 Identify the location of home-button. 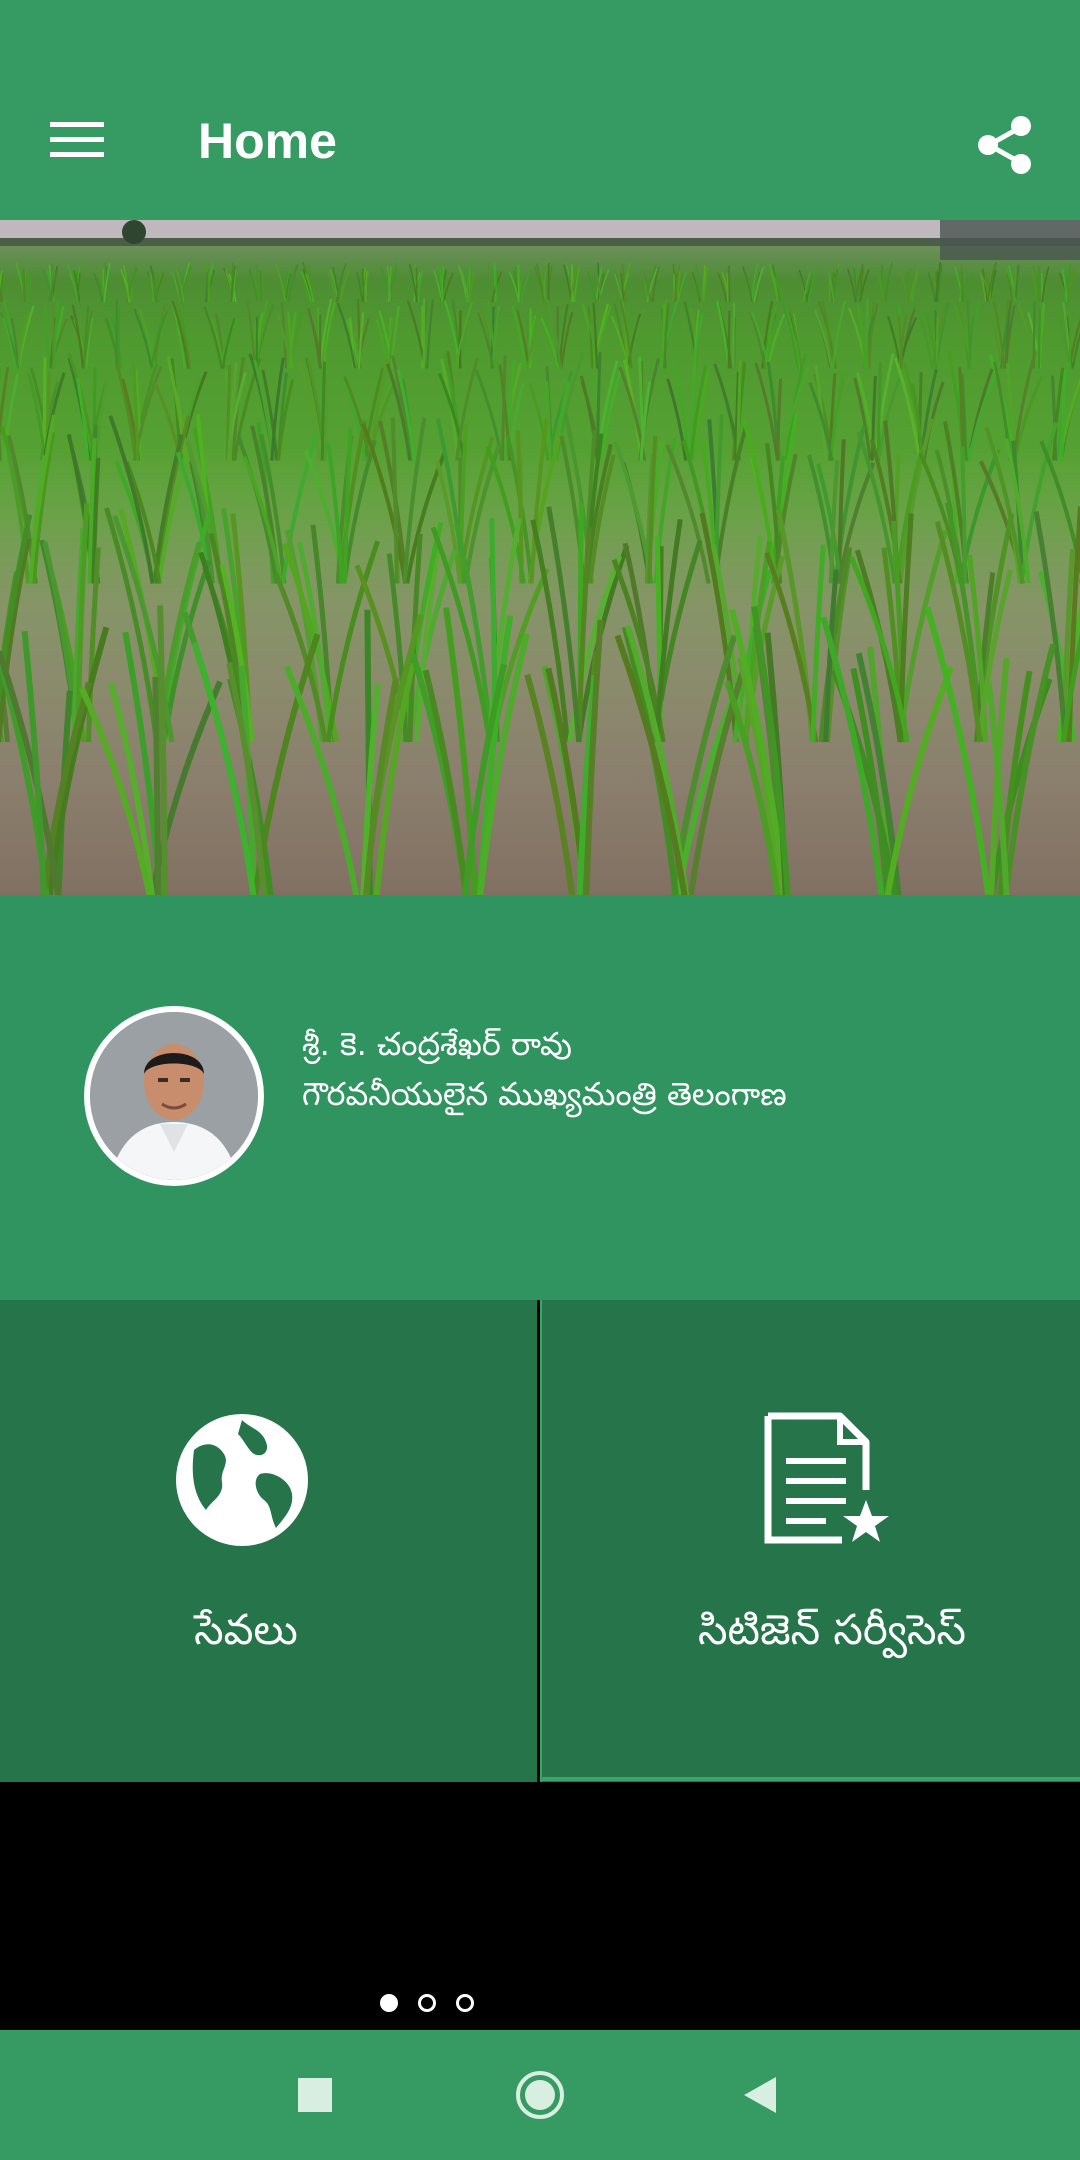
(540, 2095).